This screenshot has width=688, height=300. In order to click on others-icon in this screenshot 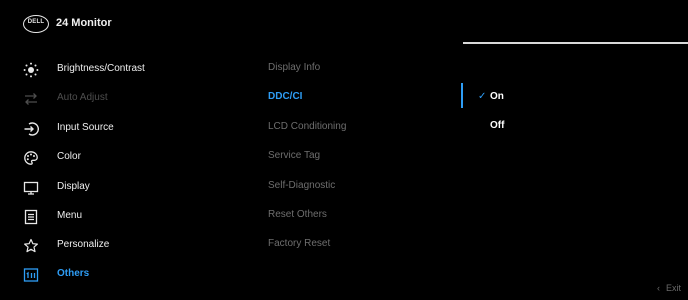, I will do `click(31, 275)`.